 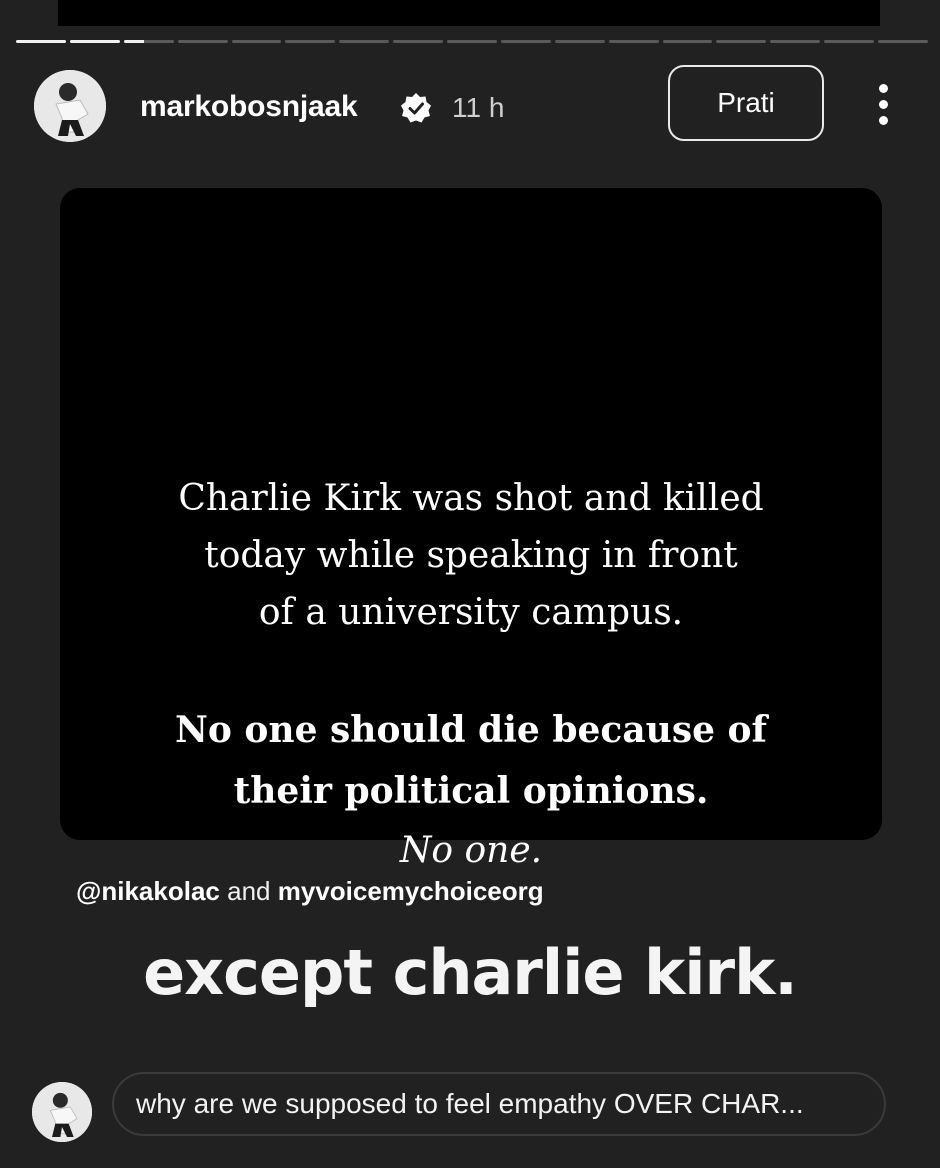 What do you see at coordinates (469, 13) in the screenshot?
I see `previous-story-edge` at bounding box center [469, 13].